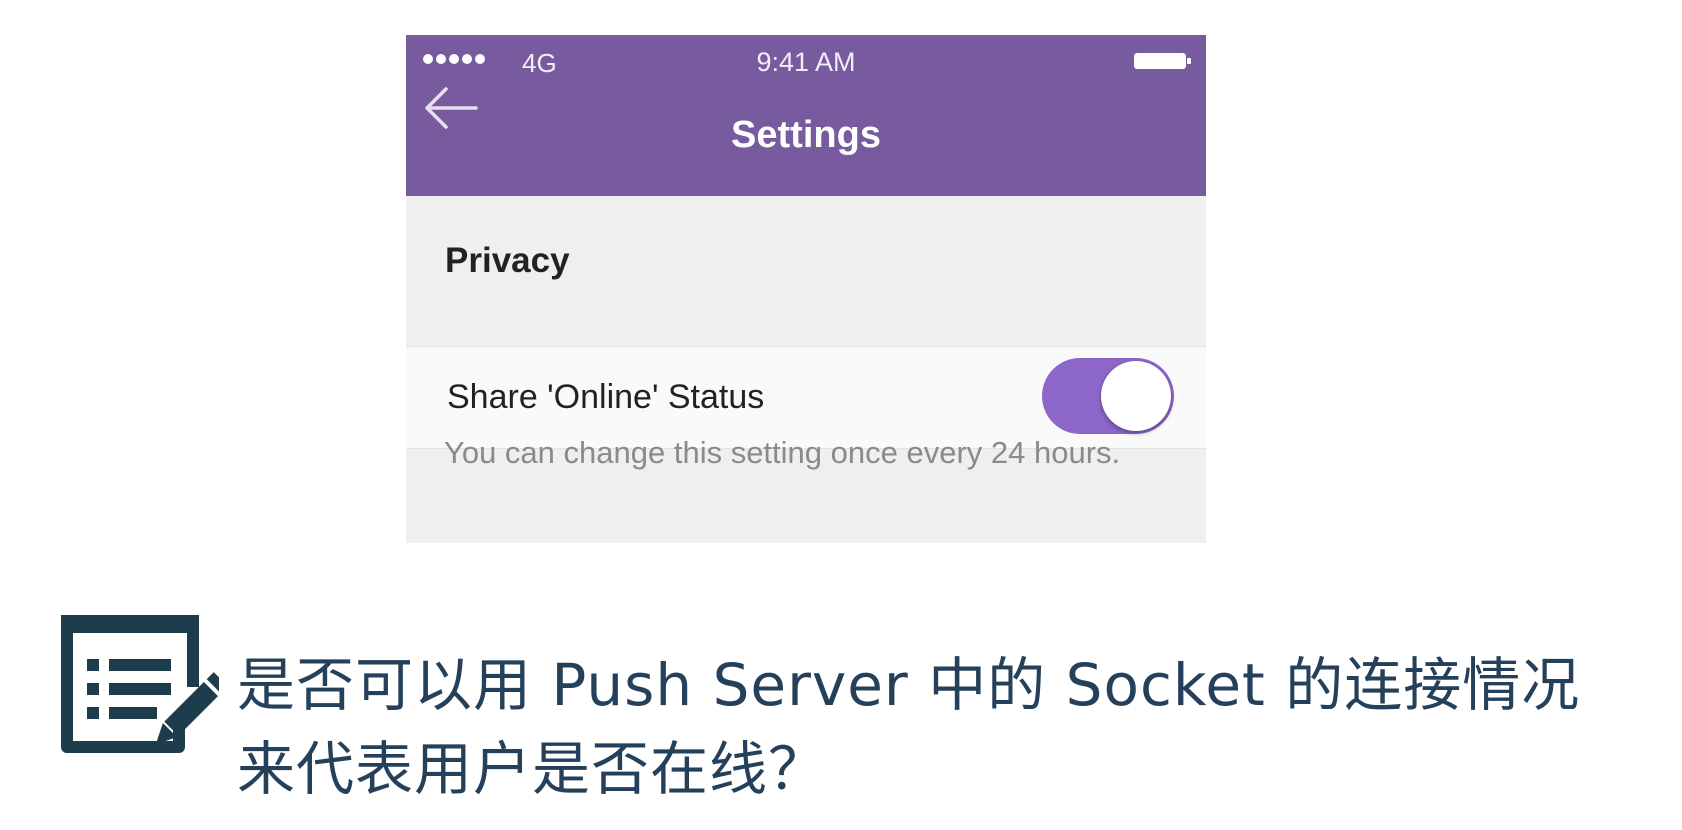 The image size is (1682, 830). Describe the element at coordinates (606, 397) in the screenshot. I see `setting-label: Share 'Online' Status` at that location.